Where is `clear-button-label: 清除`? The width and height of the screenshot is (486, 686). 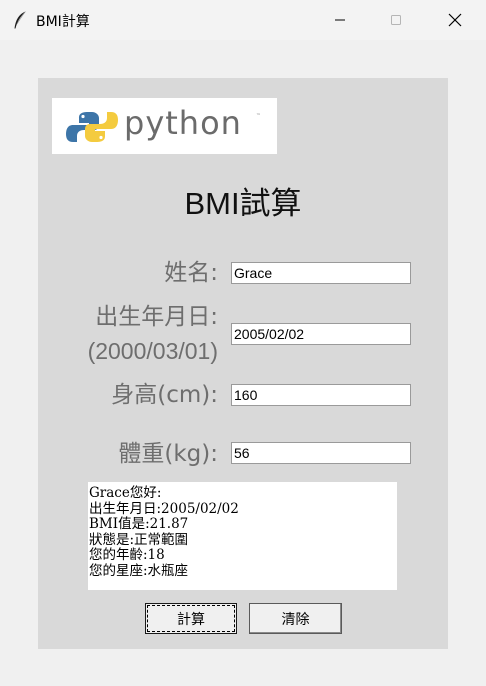
clear-button-label: 清除 is located at coordinates (295, 619).